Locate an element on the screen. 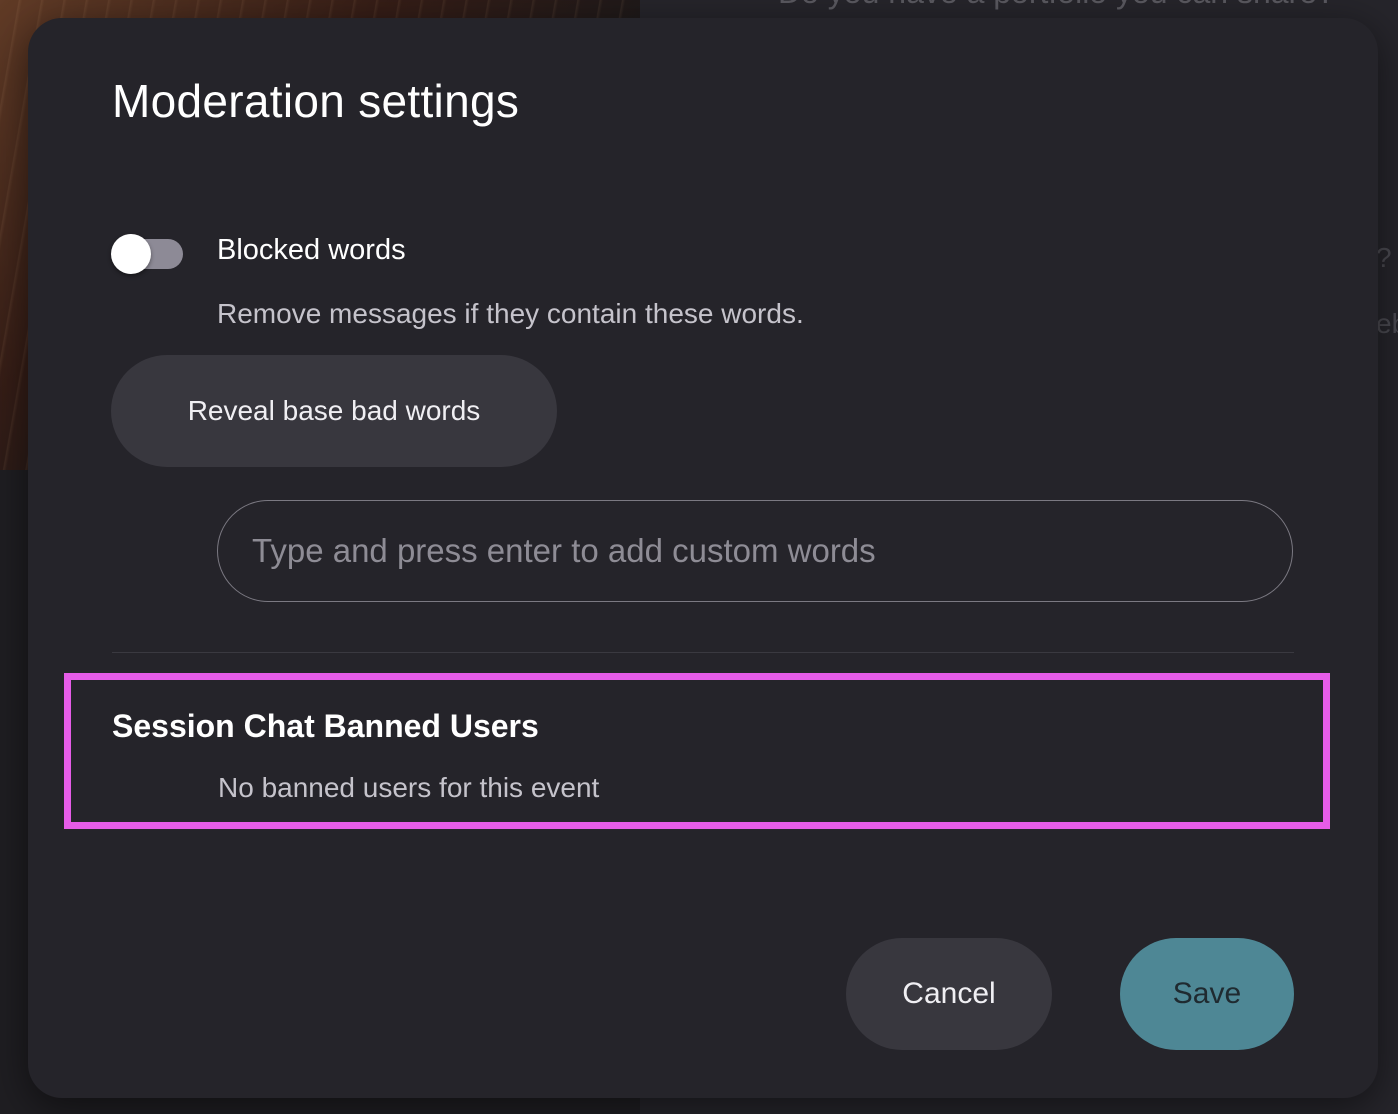  cancel-button: Cancel is located at coordinates (949, 994).